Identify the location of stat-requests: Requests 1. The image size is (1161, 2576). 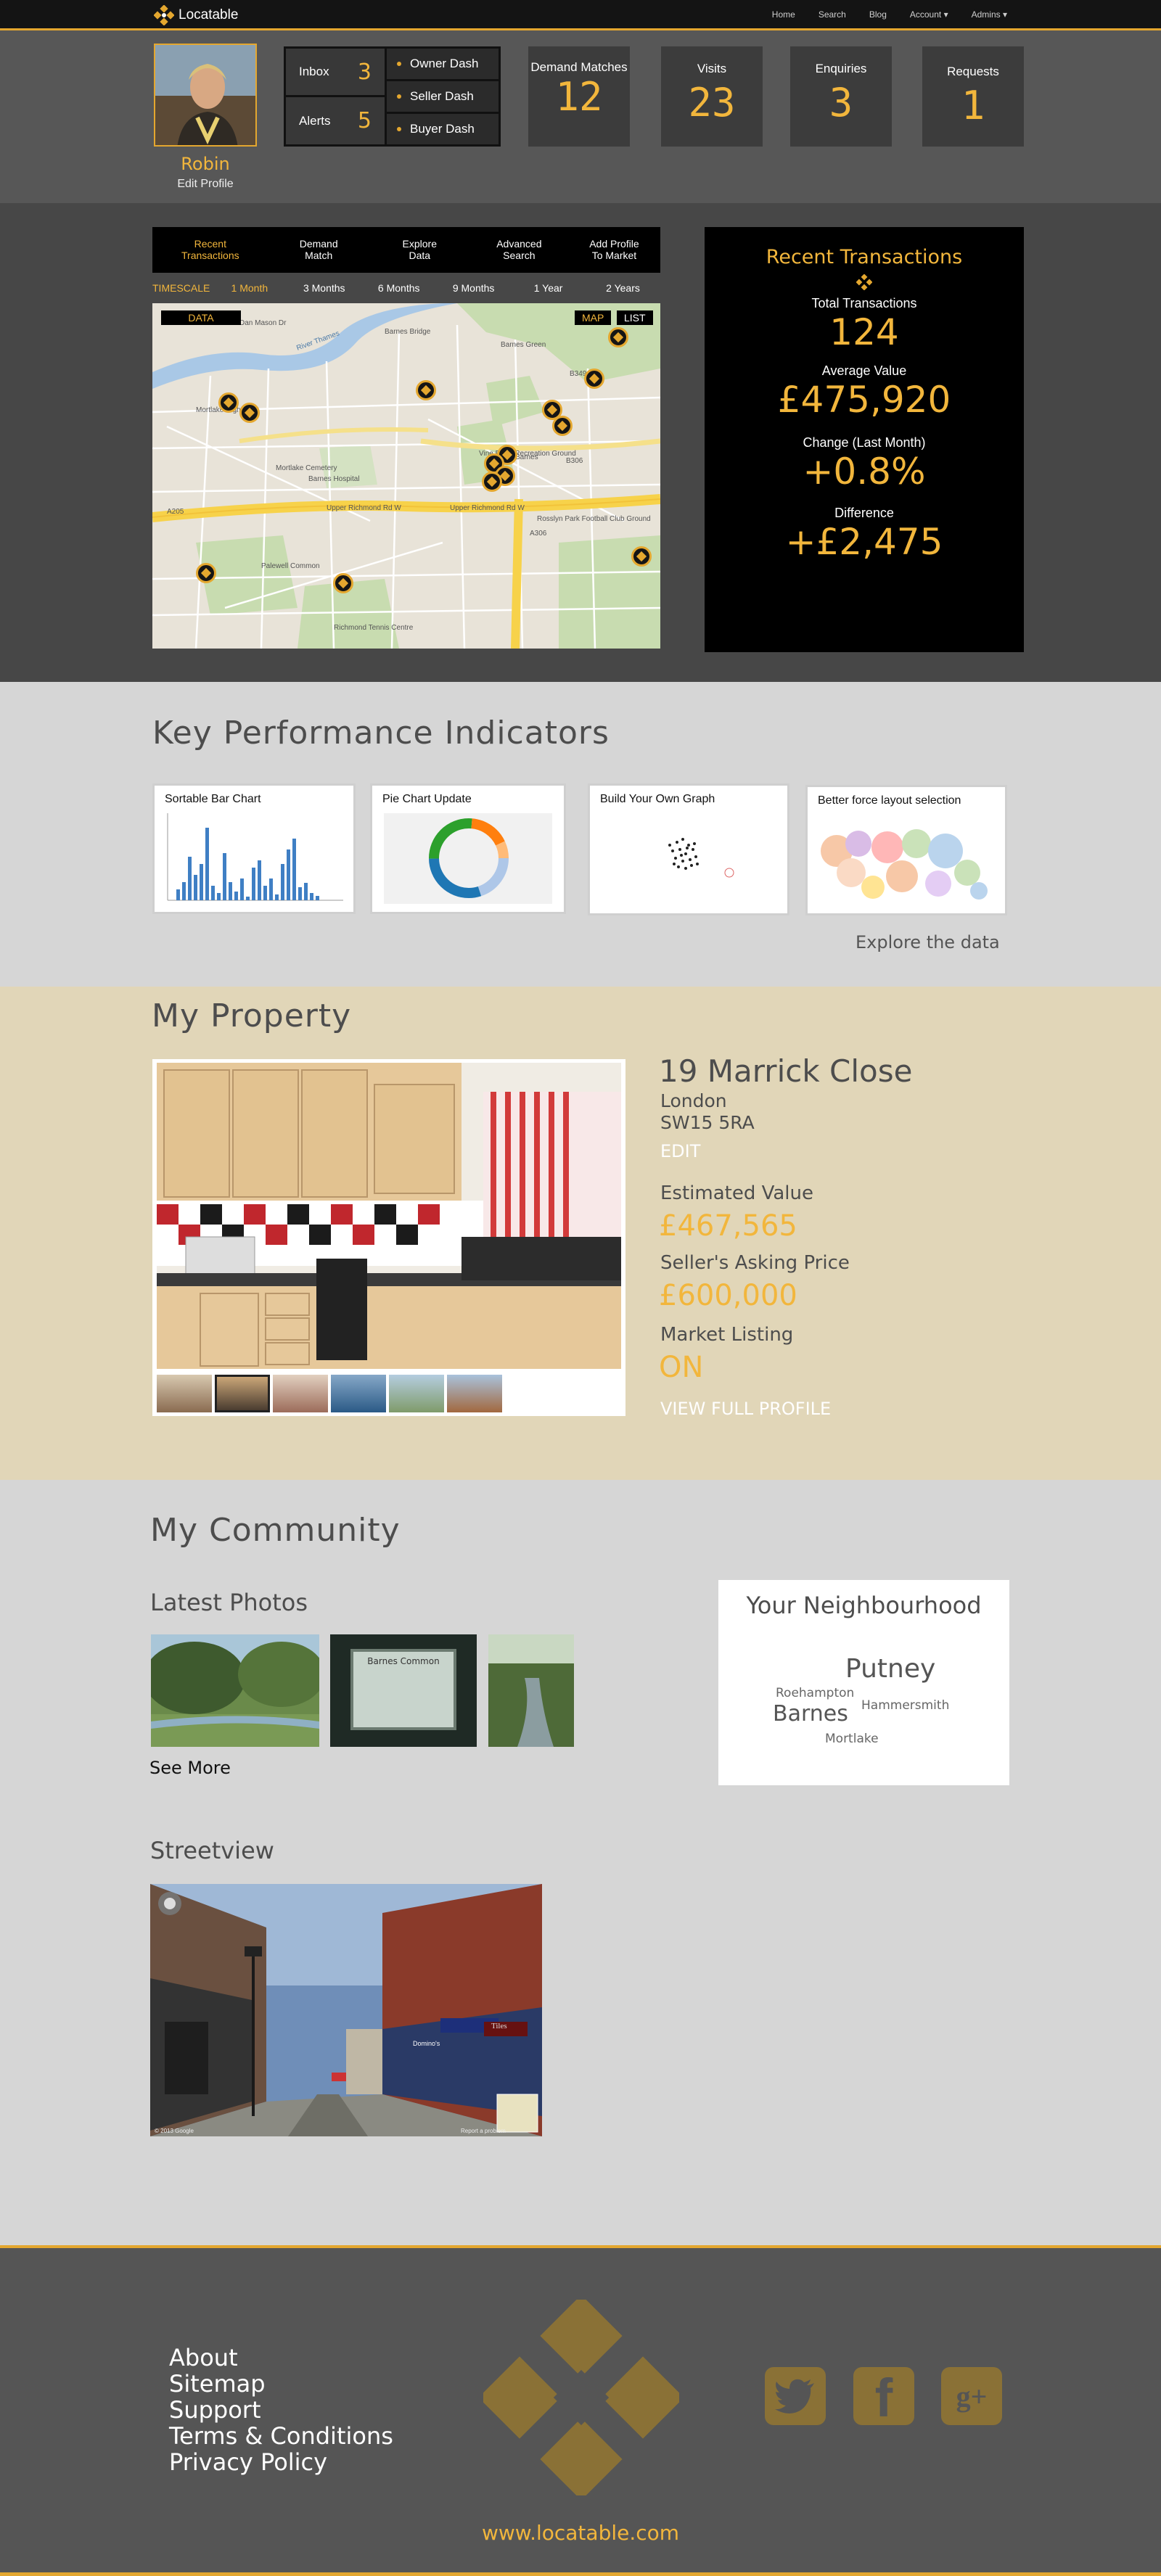
(973, 96).